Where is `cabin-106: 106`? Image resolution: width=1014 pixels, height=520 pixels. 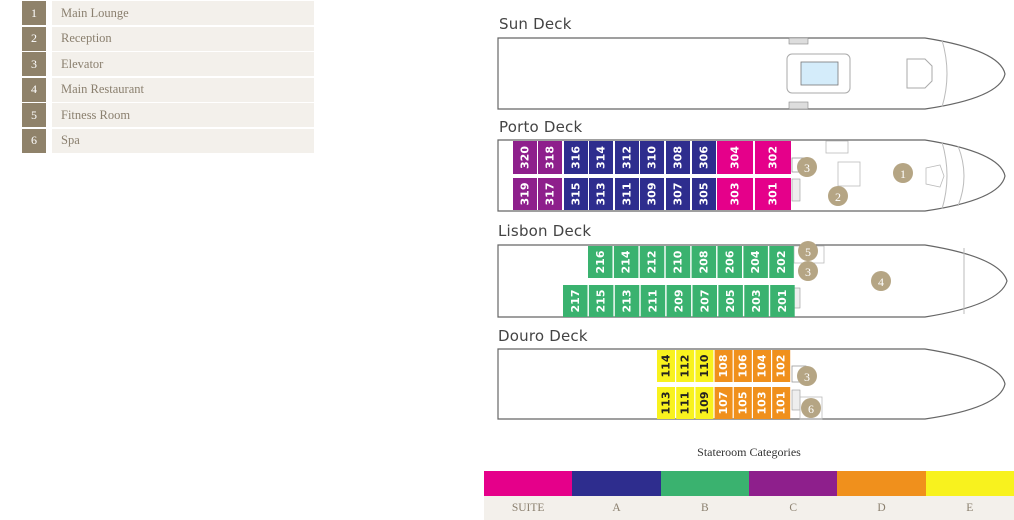 cabin-106: 106 is located at coordinates (742, 366).